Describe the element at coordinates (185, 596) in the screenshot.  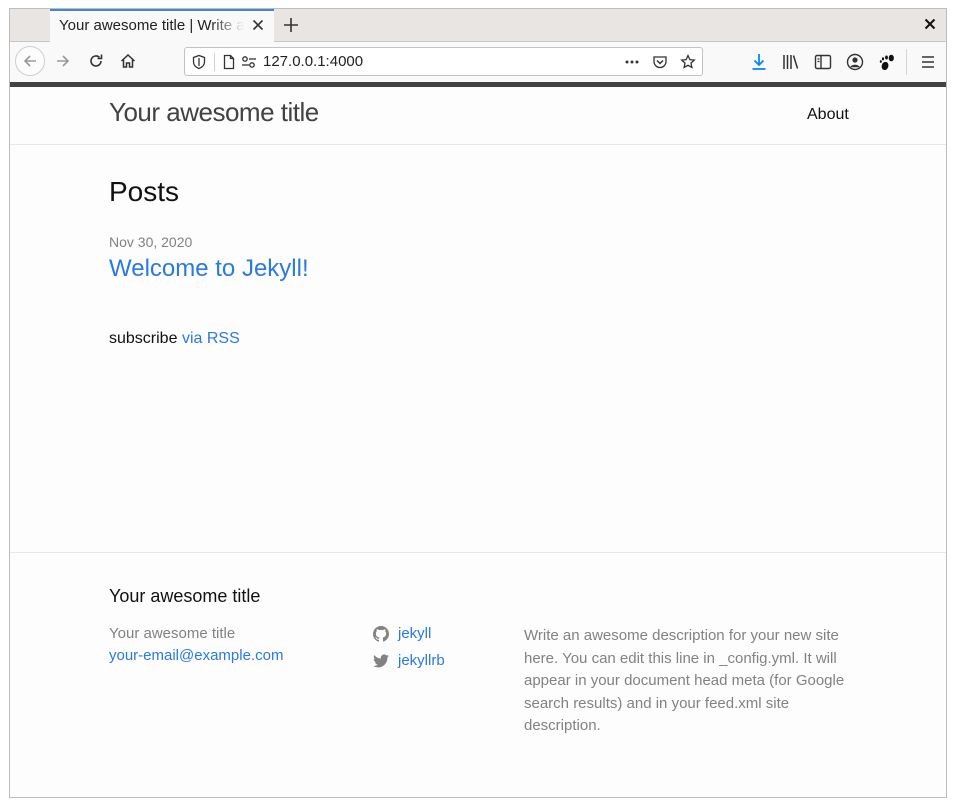
I see `footer-heading: Your awesome title` at that location.